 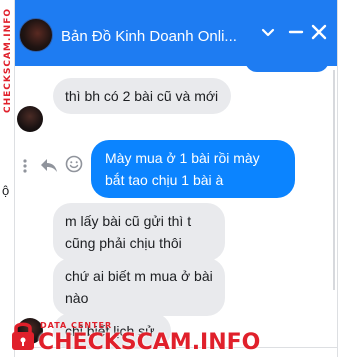 I want to click on list-item: thì bh có 2 bài cũ và mới, so click(x=142, y=96).